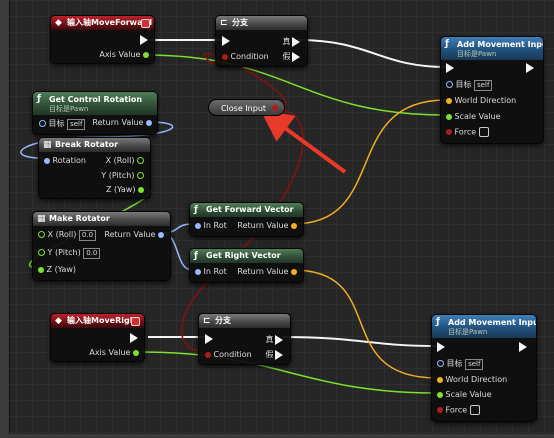 Image resolution: width=554 pixels, height=438 pixels. I want to click on pin-label: Rotation, so click(69, 160).